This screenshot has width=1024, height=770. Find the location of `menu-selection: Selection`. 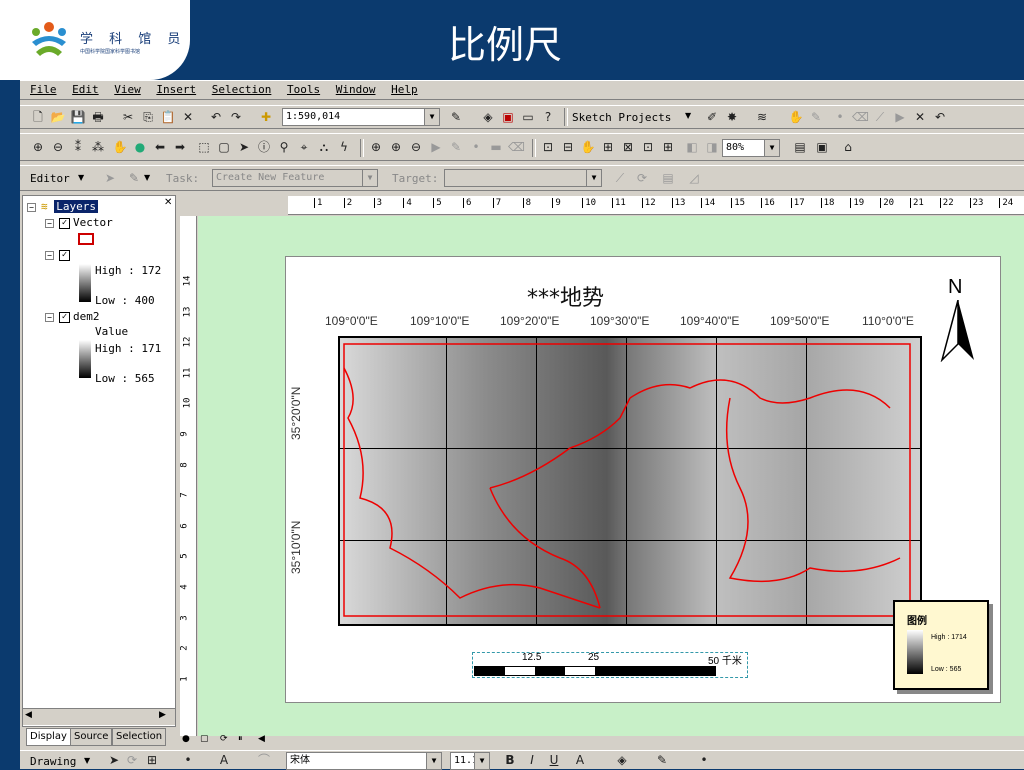

menu-selection: Selection is located at coordinates (242, 89).